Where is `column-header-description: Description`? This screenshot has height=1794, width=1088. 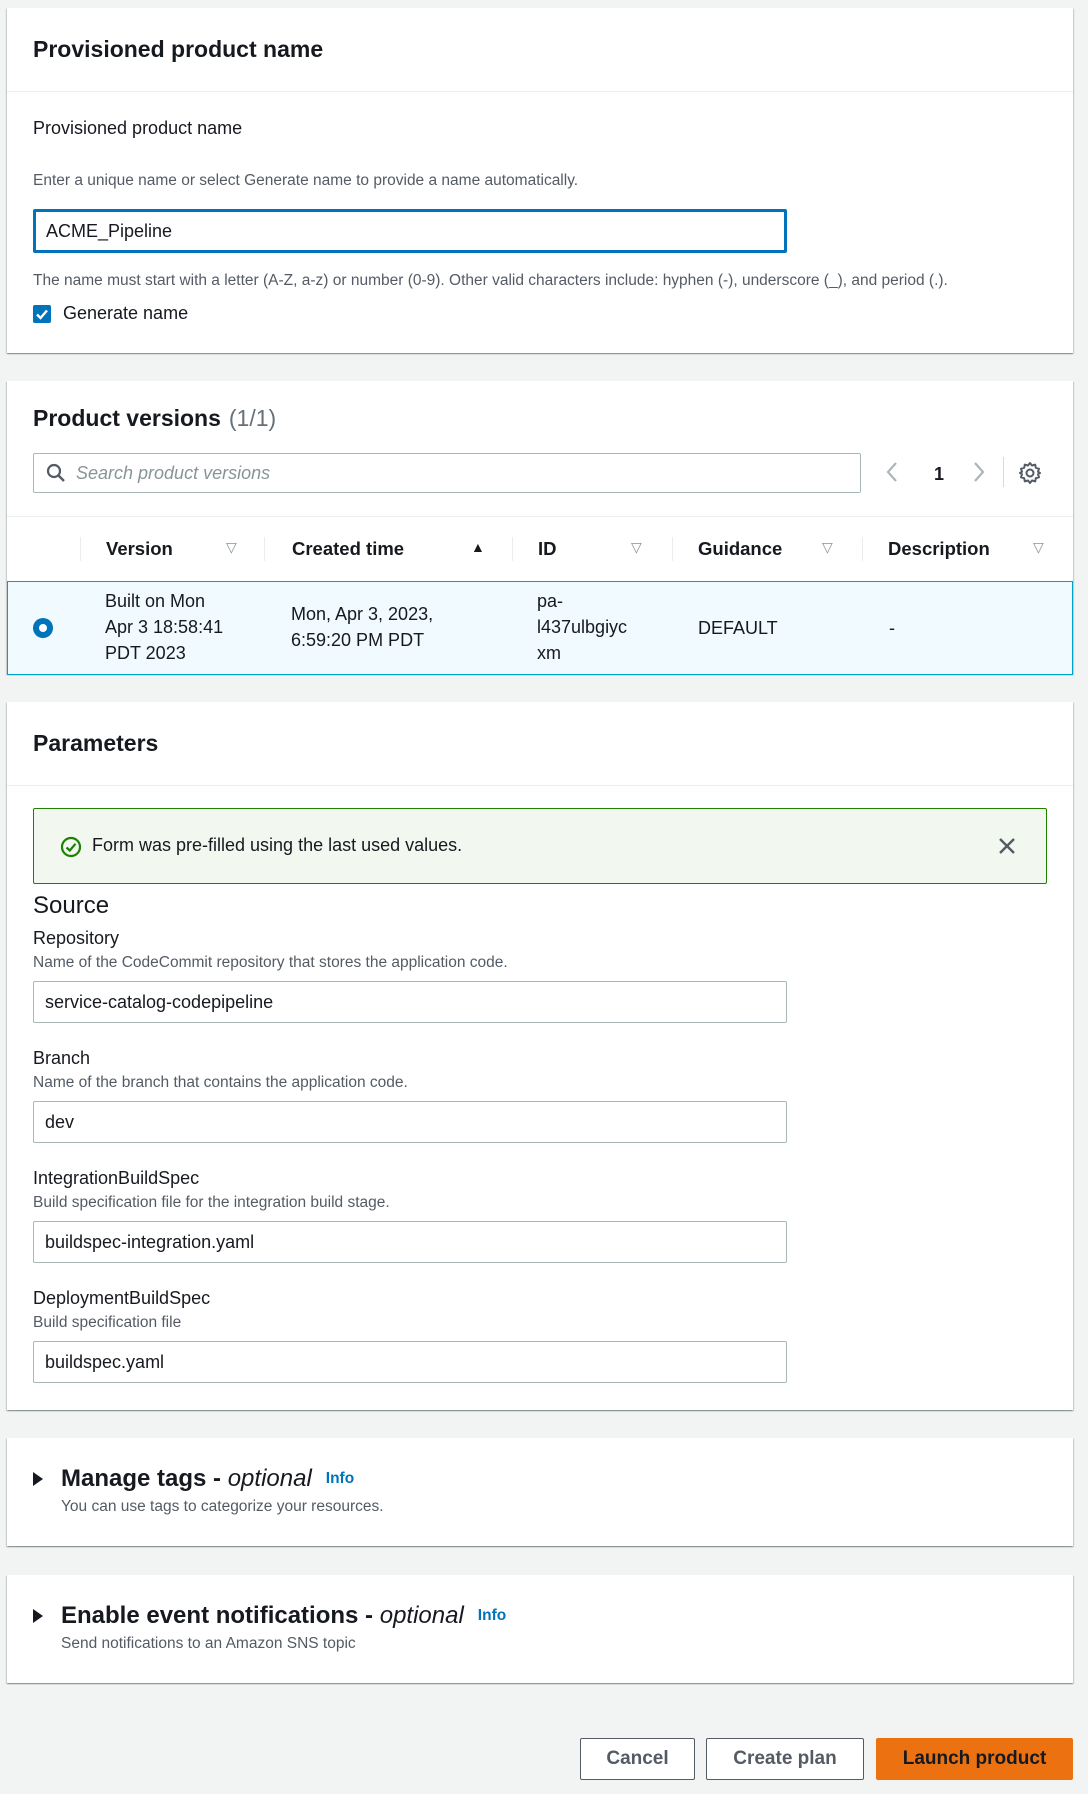
column-header-description: Description is located at coordinates (958, 549).